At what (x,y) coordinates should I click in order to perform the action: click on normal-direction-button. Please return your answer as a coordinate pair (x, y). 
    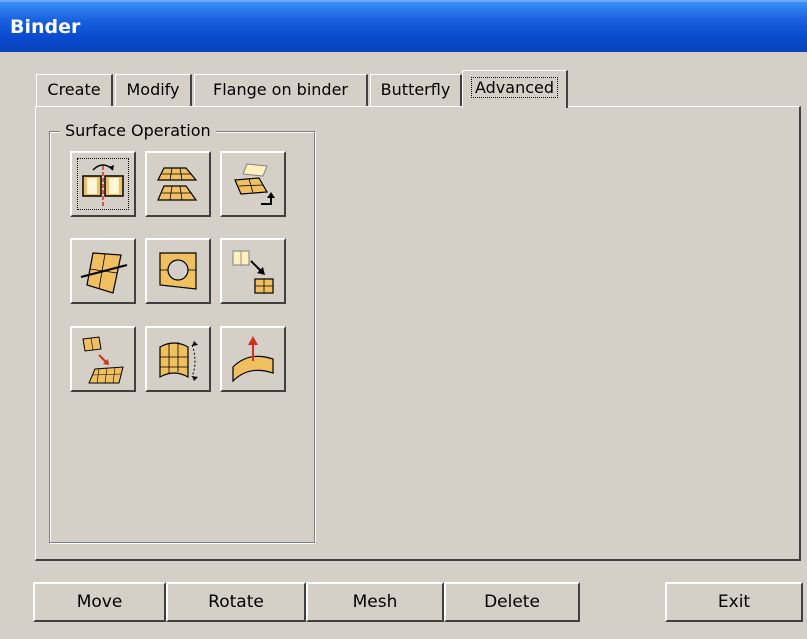
    Looking at the image, I should click on (253, 359).